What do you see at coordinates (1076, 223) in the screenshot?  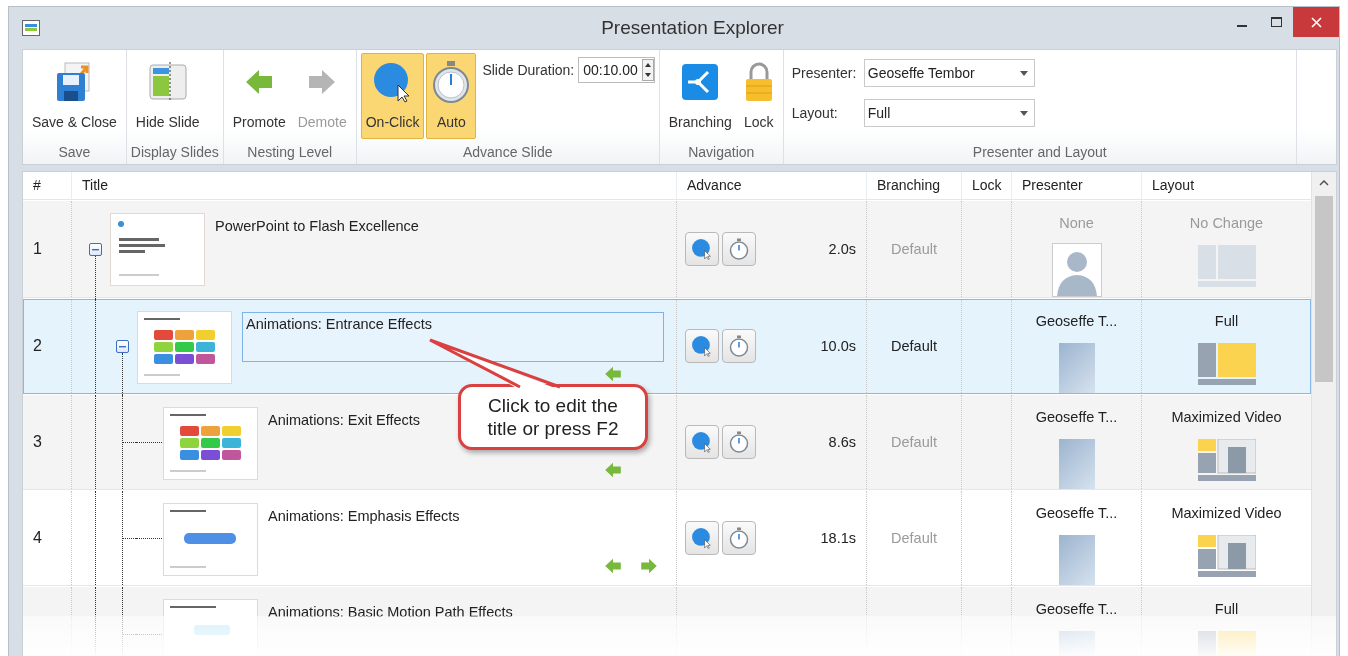 I see `presenter-name: None` at bounding box center [1076, 223].